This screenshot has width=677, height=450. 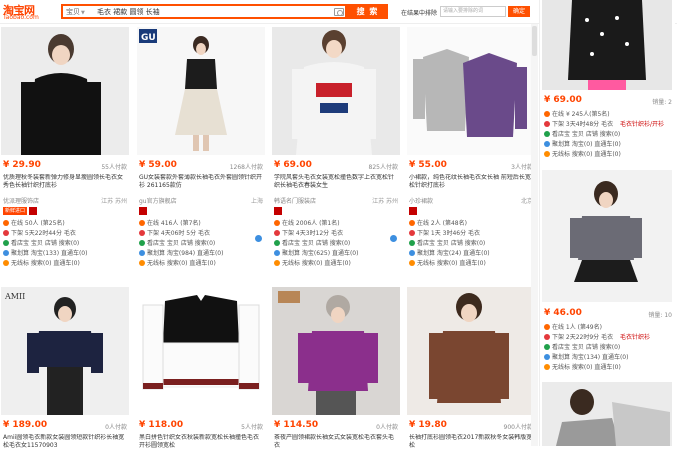 I want to click on recommend-sales: 销量: 10, so click(x=660, y=315).